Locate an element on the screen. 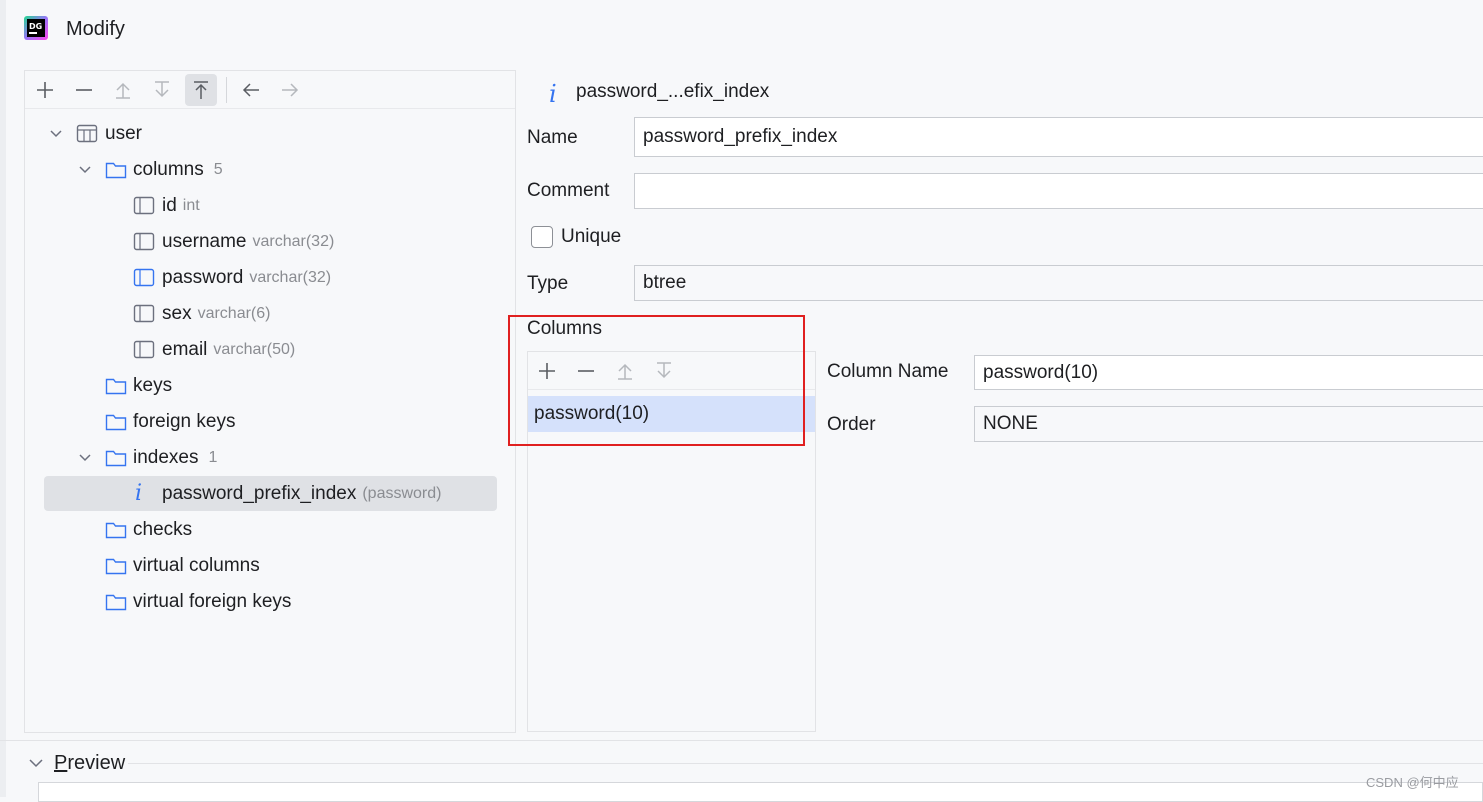 Image resolution: width=1483 pixels, height=802 pixels. structure-toolbar is located at coordinates (270, 90).